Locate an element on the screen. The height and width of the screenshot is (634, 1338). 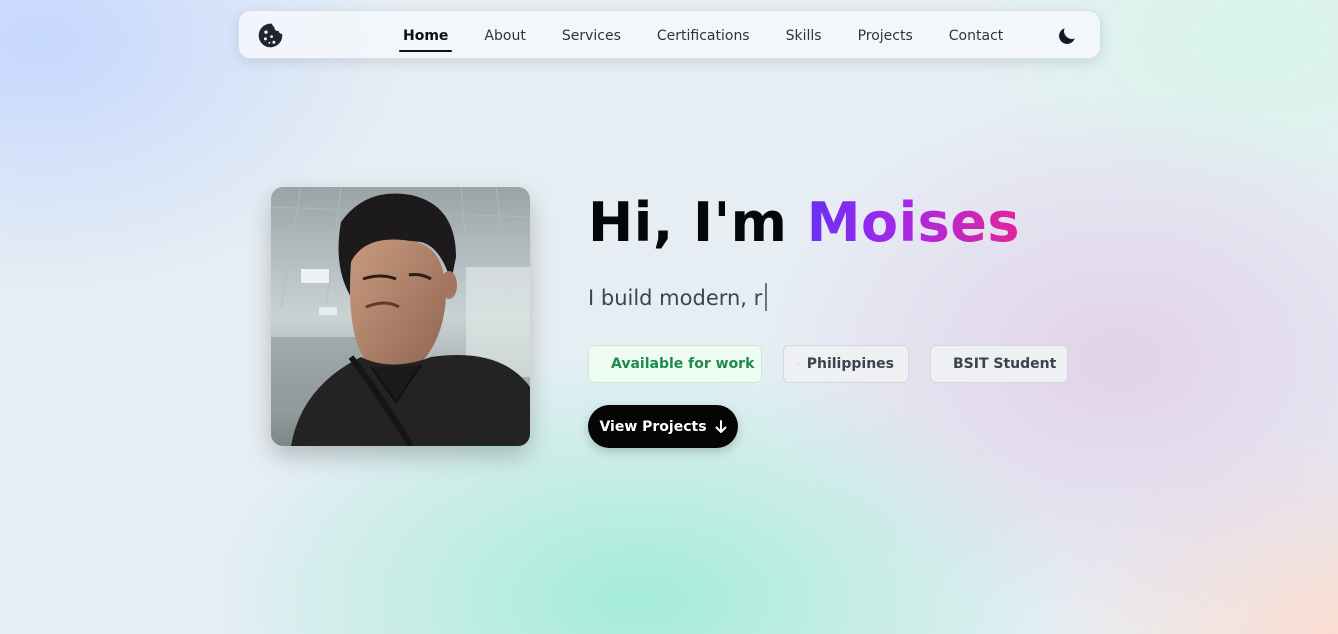
hero-subtitle: I build modern, r is located at coordinates (677, 298).